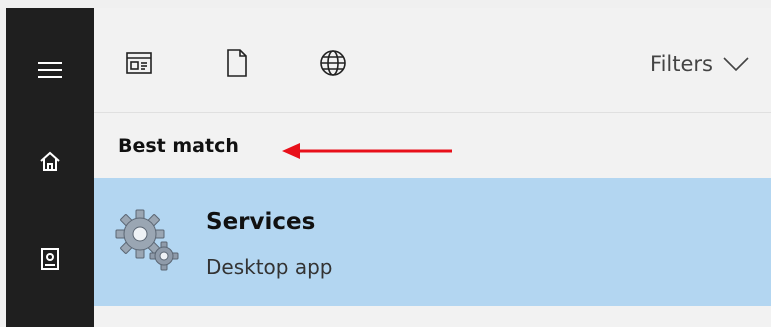 This screenshot has height=327, width=771. I want to click on result-title: Services, so click(261, 222).